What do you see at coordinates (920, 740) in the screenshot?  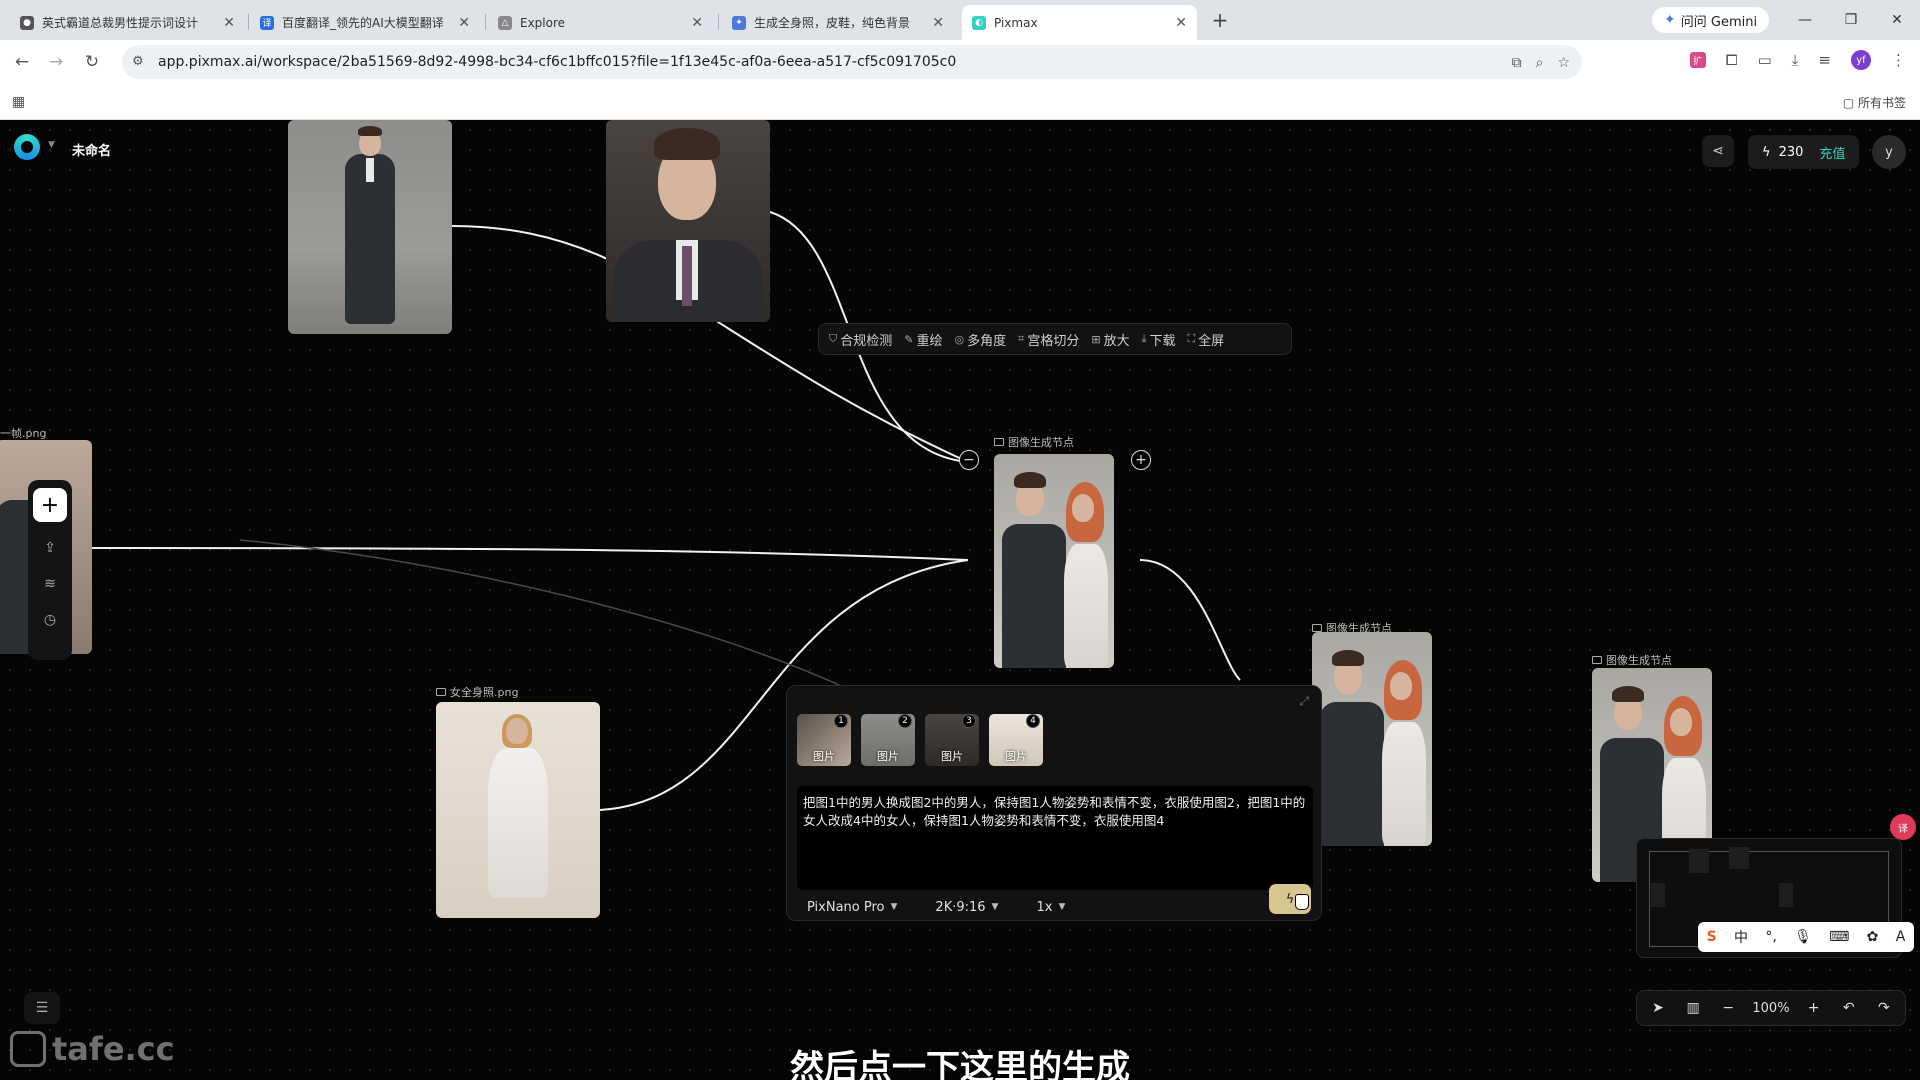 I see `reference-images: 1 图片 2 图片 3 图片 4 图片` at bounding box center [920, 740].